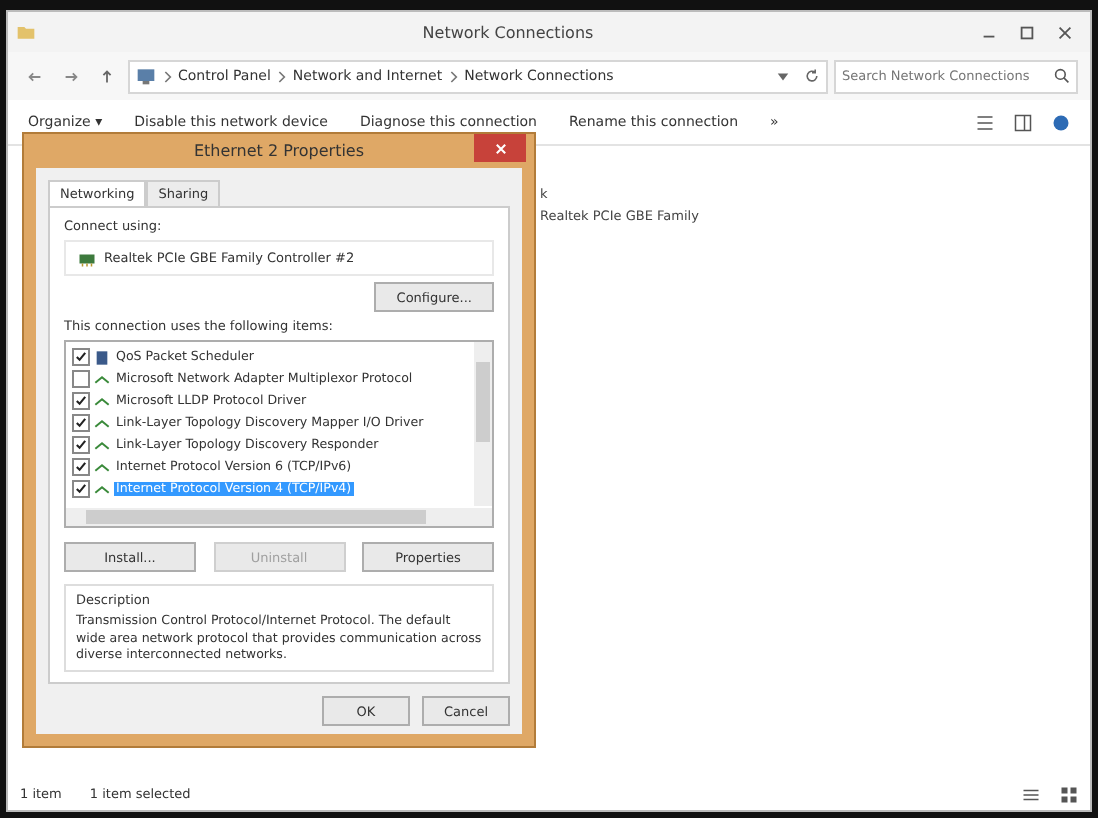  I want to click on refresh-icon, so click(812, 76).